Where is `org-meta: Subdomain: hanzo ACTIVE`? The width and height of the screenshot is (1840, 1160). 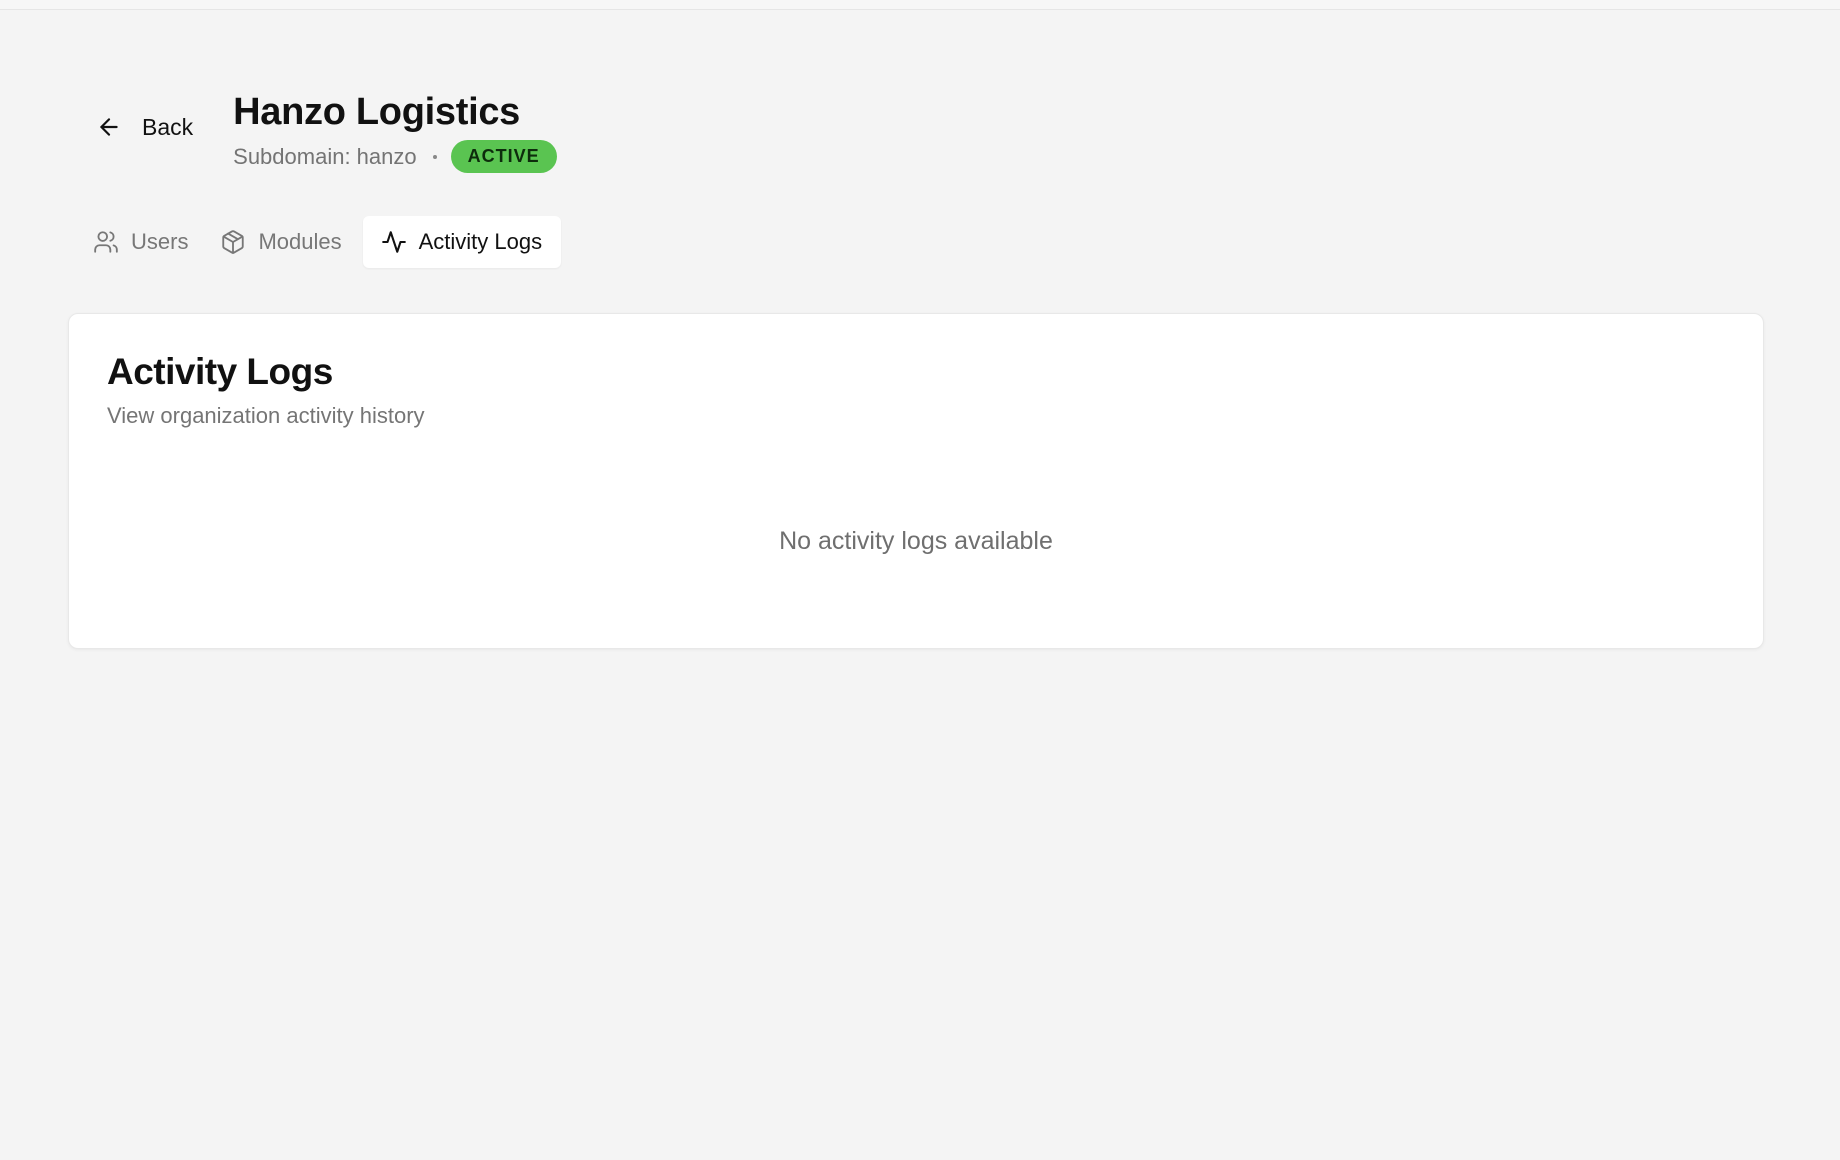 org-meta: Subdomain: hanzo ACTIVE is located at coordinates (395, 156).